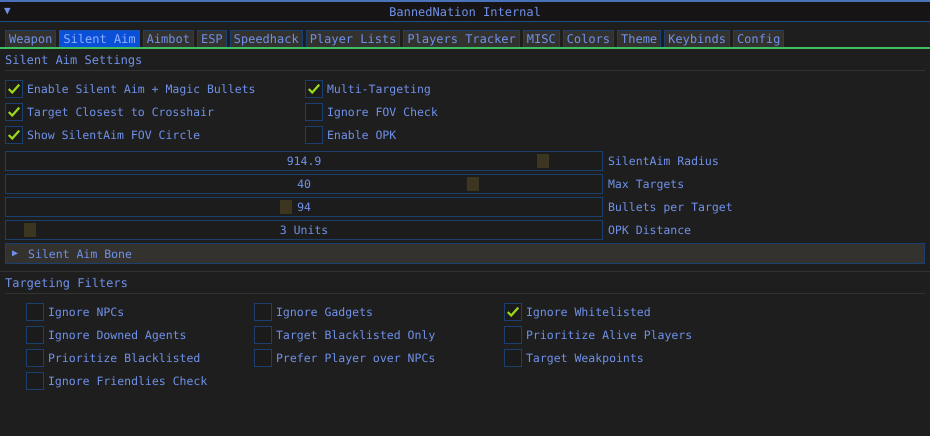 Image resolution: width=930 pixels, height=436 pixels. What do you see at coordinates (650, 230) in the screenshot?
I see `slider-label: OPK Distance` at bounding box center [650, 230].